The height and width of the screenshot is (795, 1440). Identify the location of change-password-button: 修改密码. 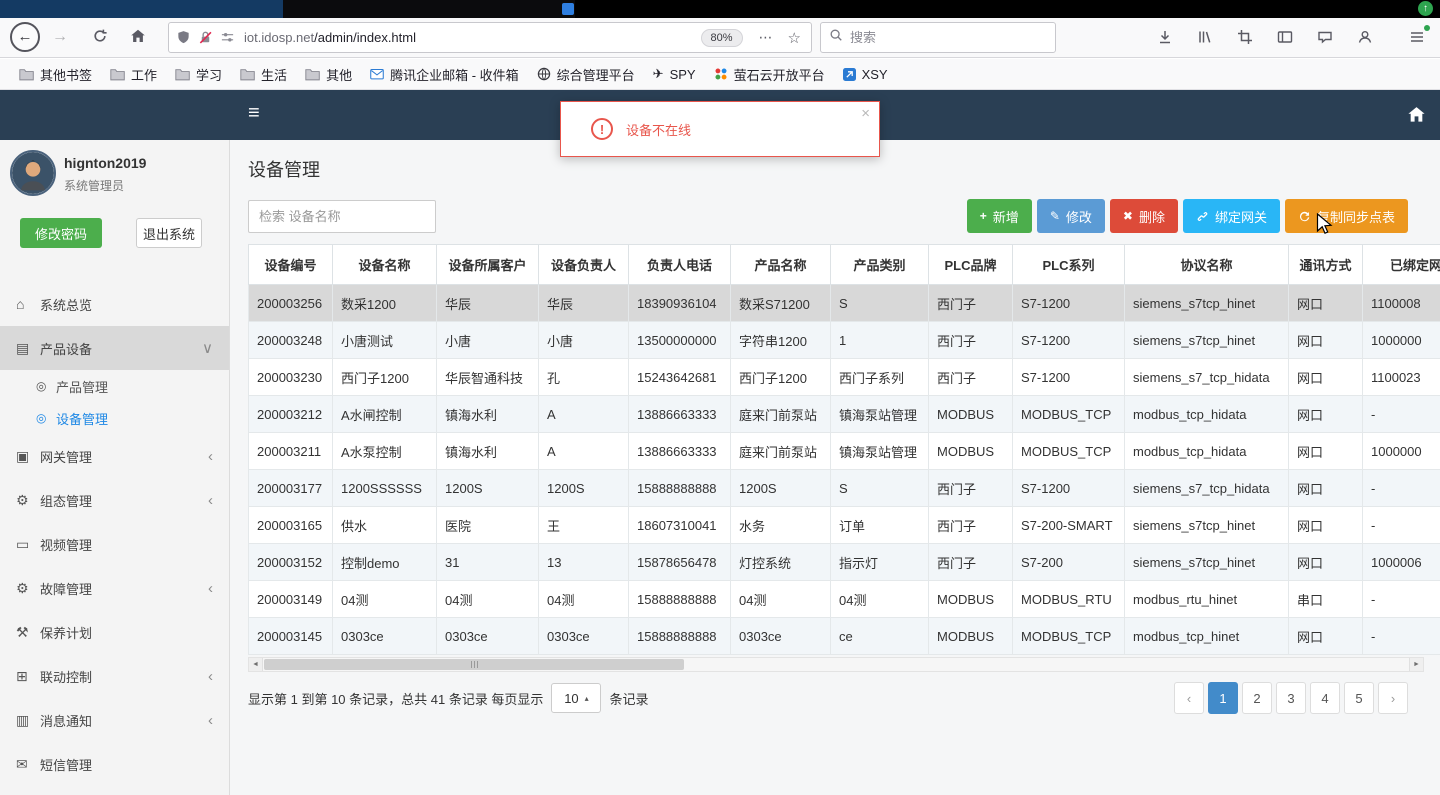
(61, 233).